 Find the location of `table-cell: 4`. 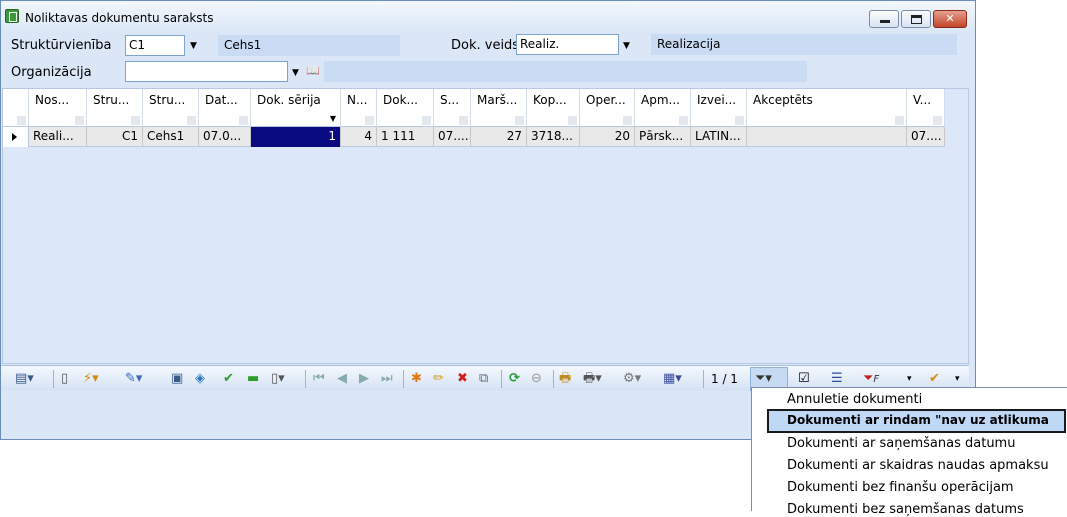

table-cell: 4 is located at coordinates (359, 137).